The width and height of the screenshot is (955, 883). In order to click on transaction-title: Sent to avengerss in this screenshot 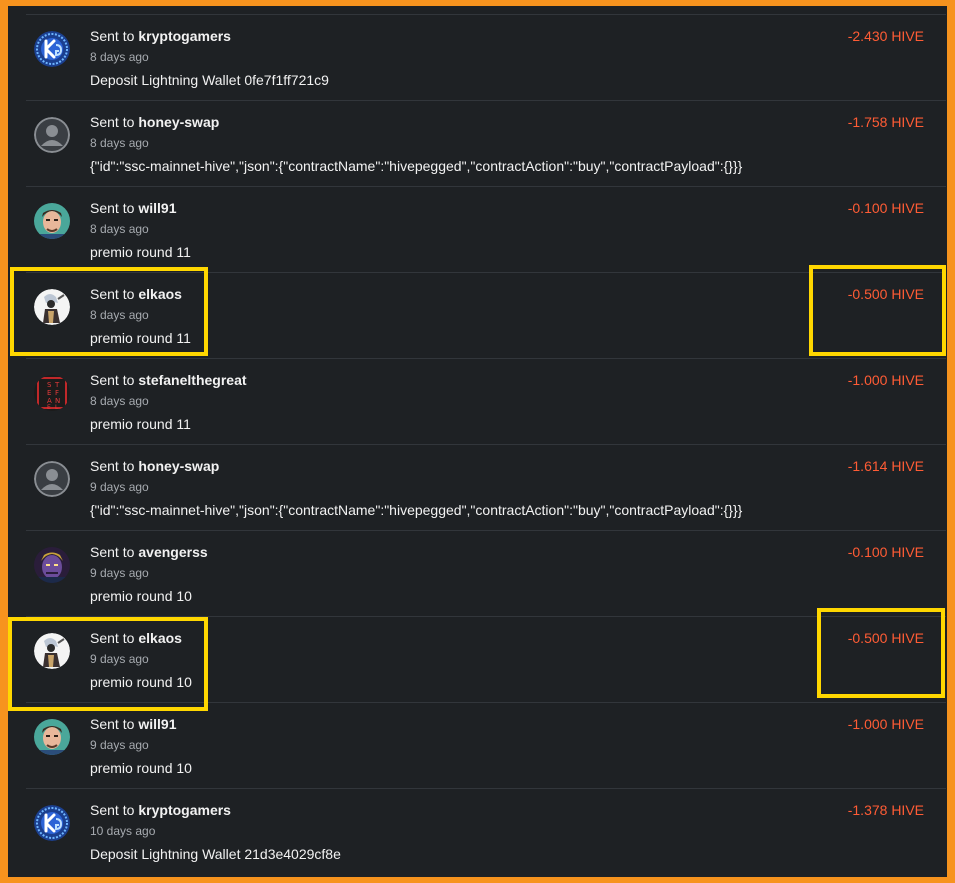, I will do `click(149, 552)`.